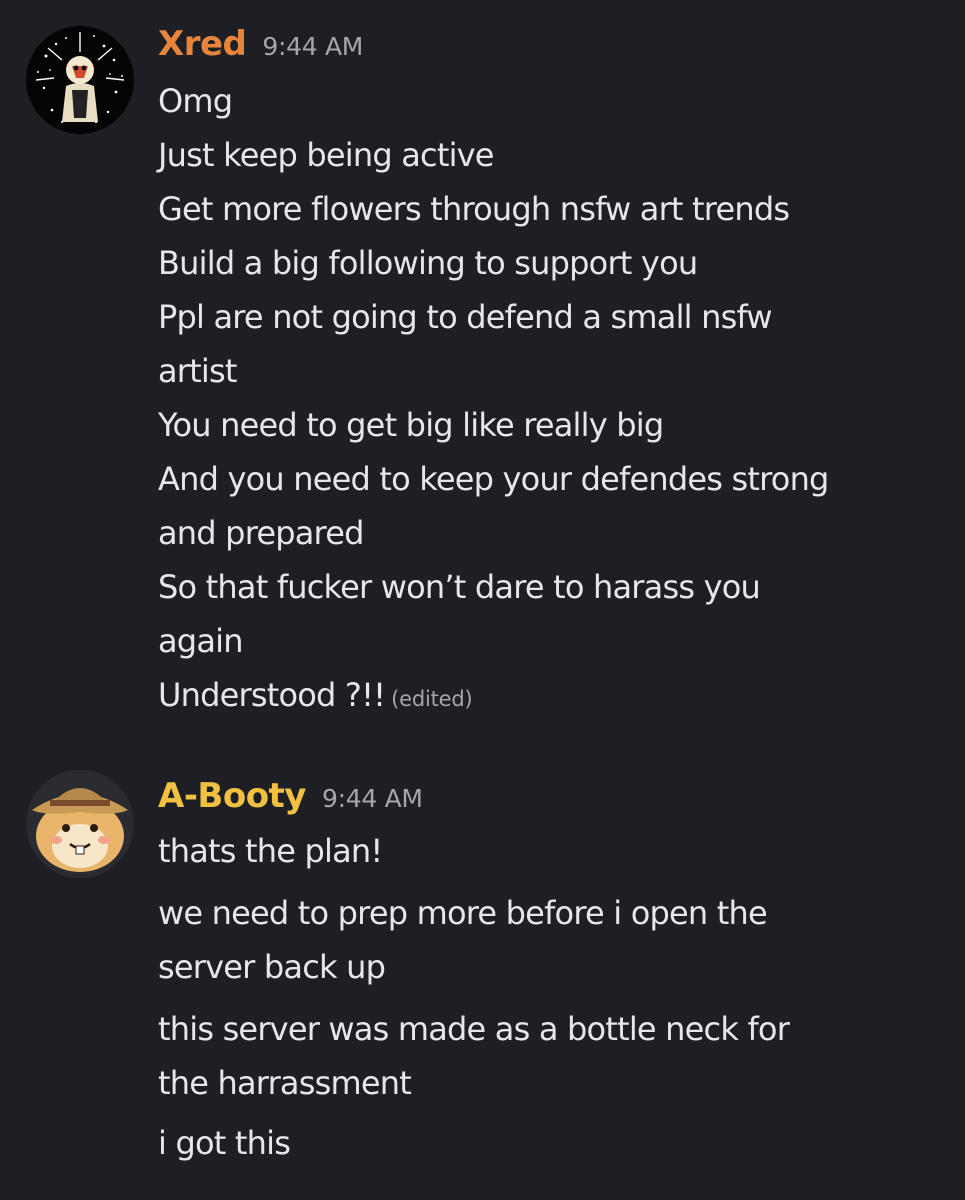  What do you see at coordinates (260, 44) in the screenshot?
I see `message-header: Xred 9:44 AM` at bounding box center [260, 44].